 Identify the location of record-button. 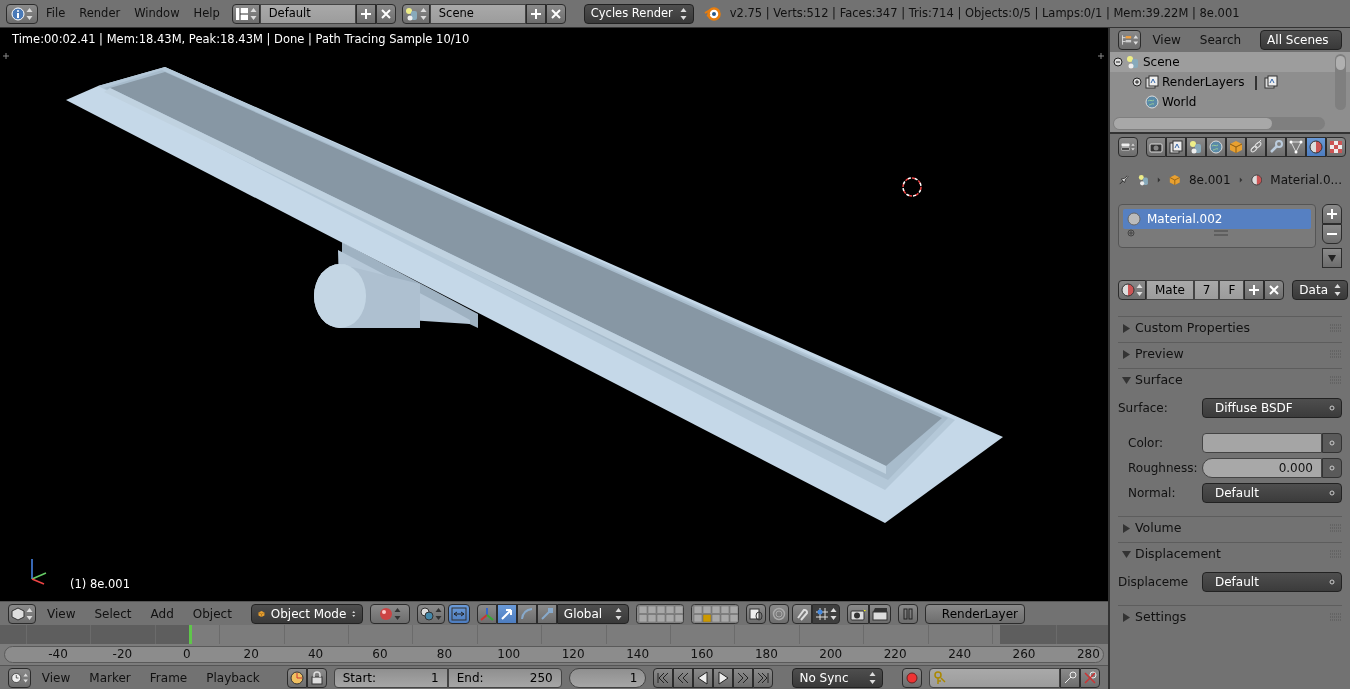
(912, 677).